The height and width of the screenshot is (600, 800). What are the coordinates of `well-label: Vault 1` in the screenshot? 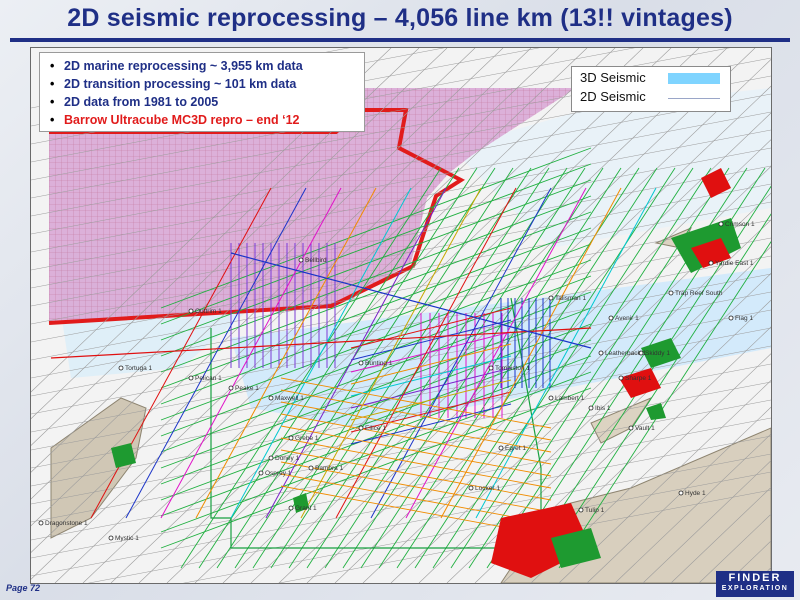 It's located at (645, 428).